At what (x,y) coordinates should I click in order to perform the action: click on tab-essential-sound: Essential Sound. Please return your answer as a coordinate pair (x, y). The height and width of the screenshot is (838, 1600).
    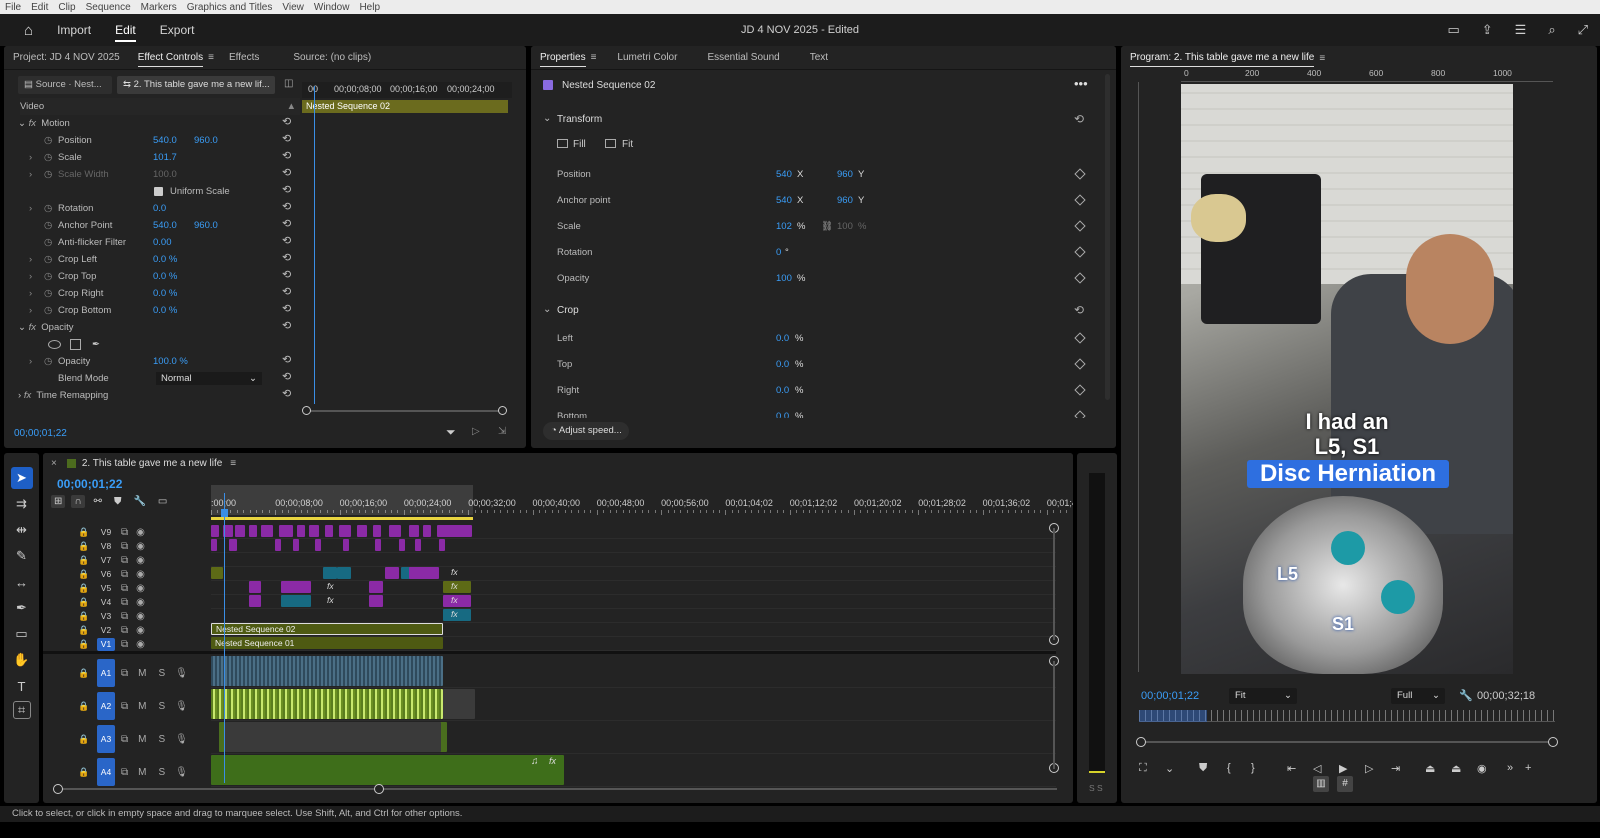
    Looking at the image, I should click on (743, 58).